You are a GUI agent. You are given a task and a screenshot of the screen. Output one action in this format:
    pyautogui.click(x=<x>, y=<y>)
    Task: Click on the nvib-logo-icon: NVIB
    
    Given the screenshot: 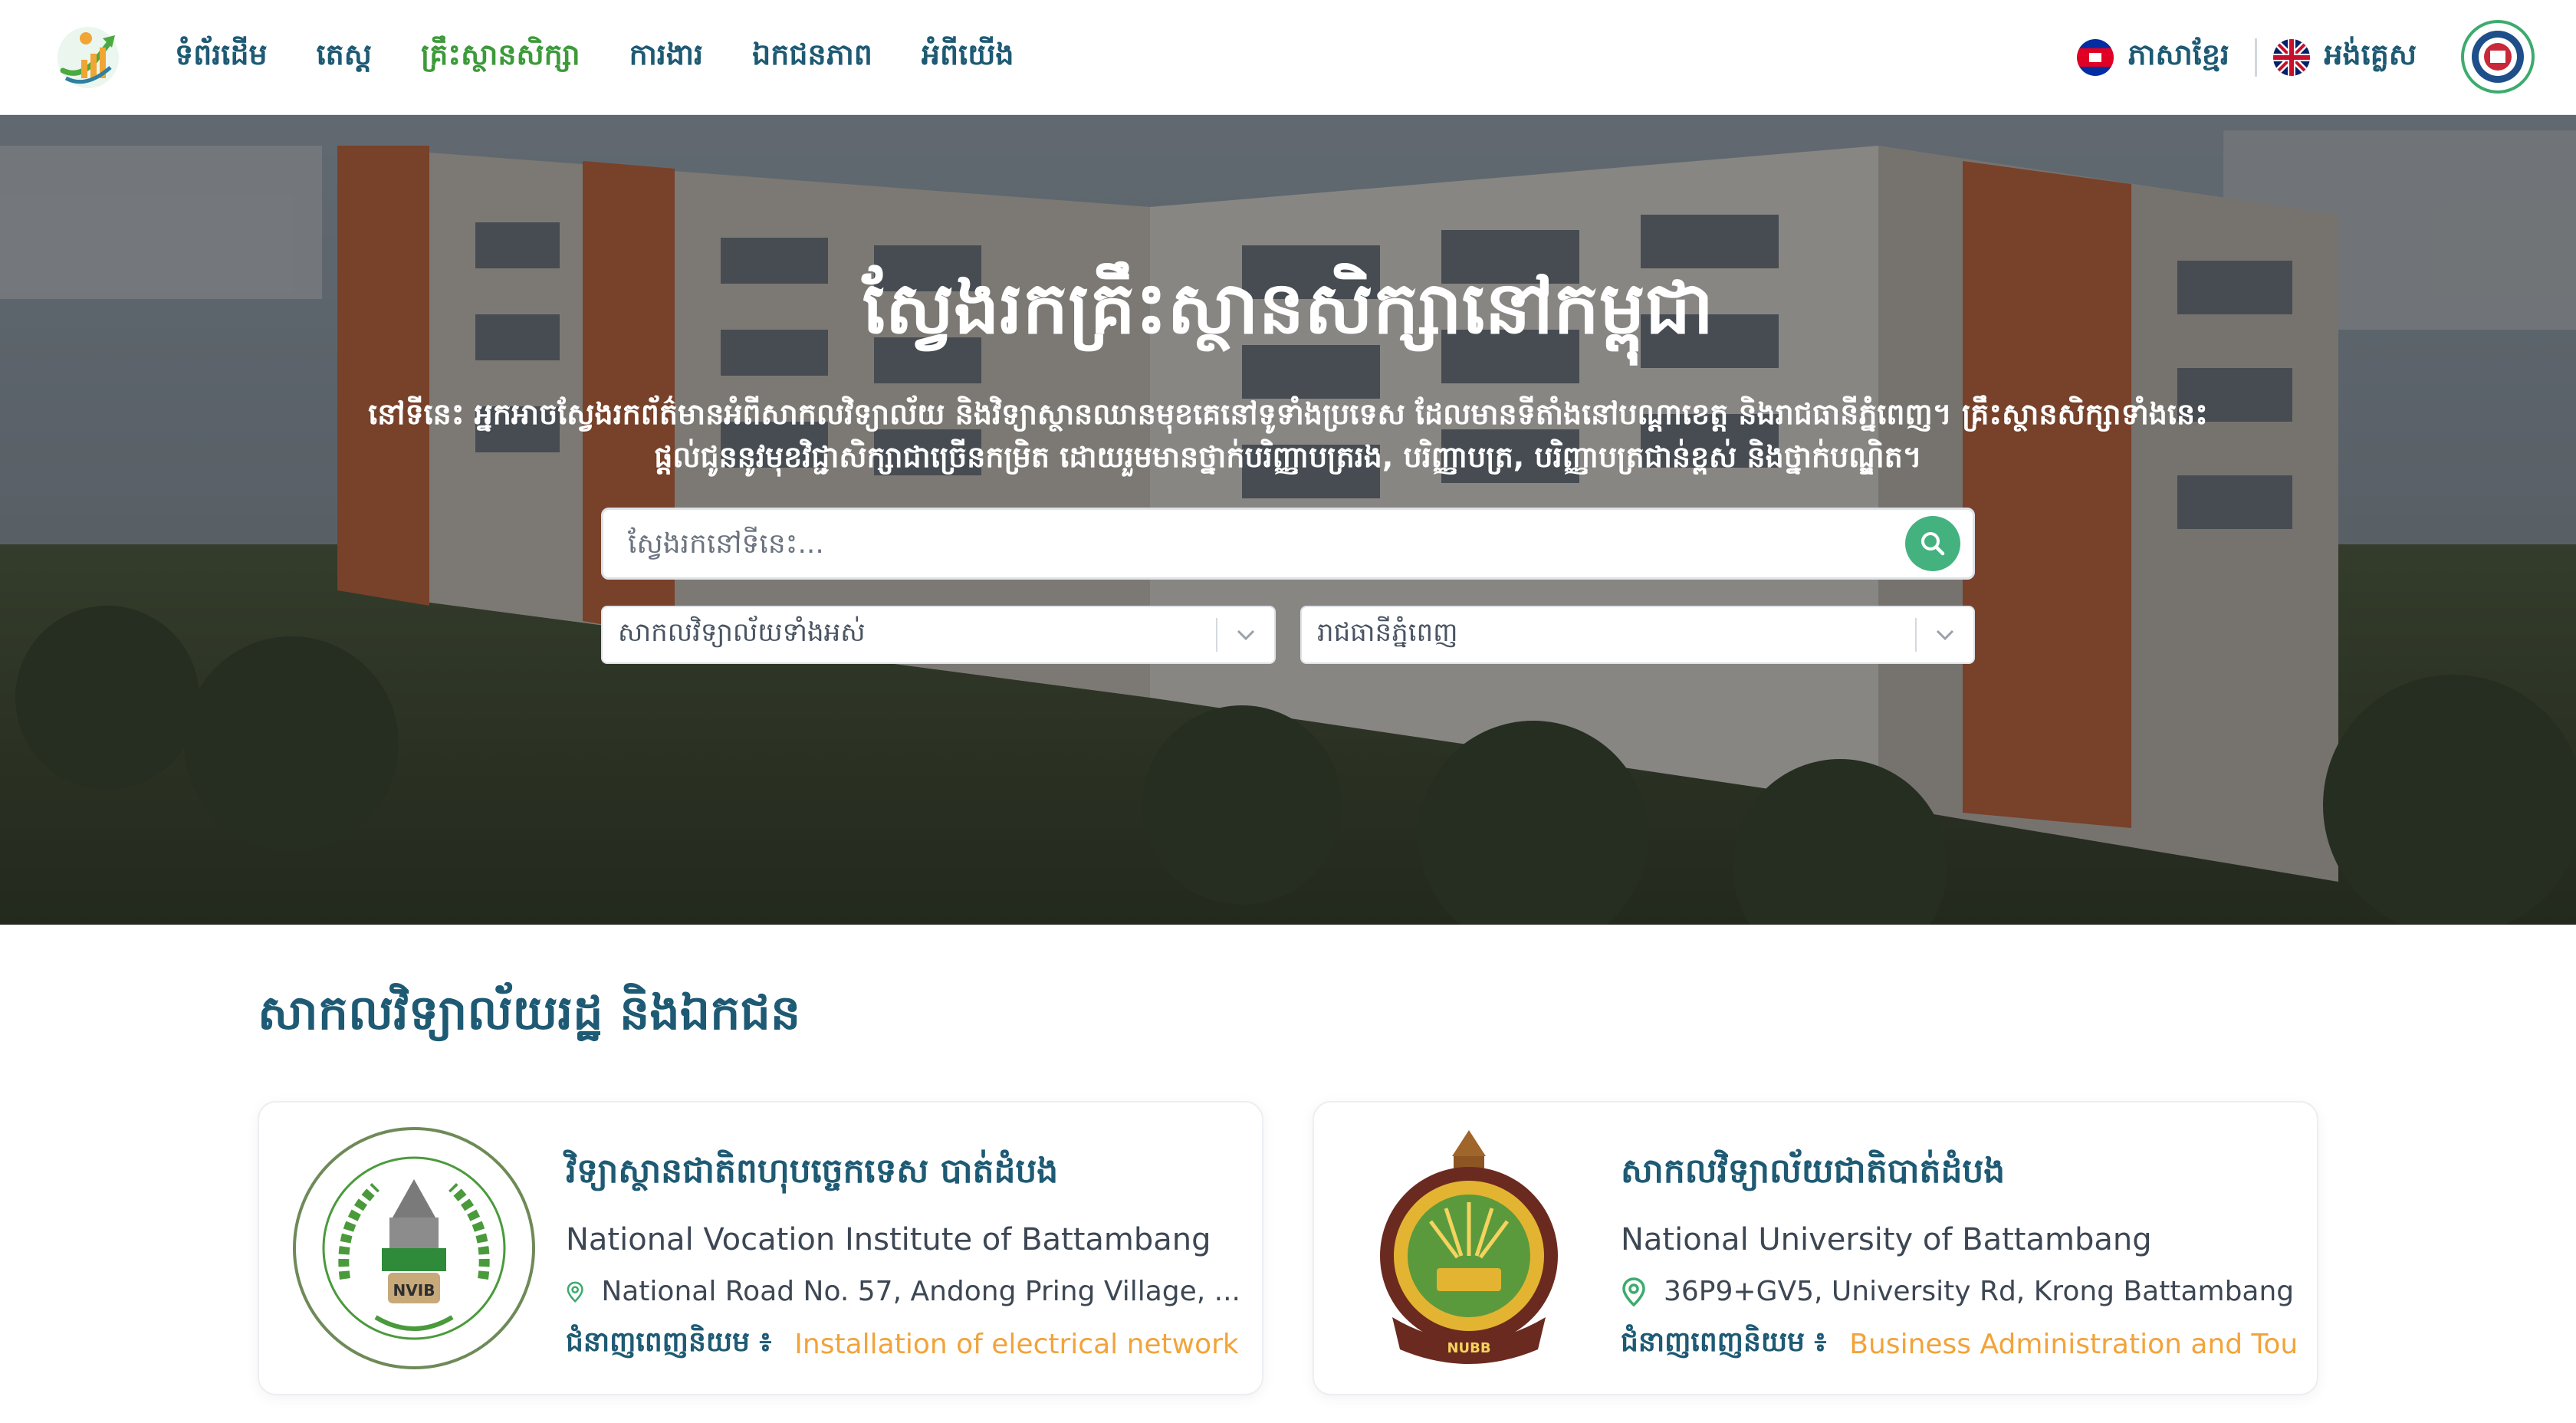 What is the action you would take?
    pyautogui.click(x=414, y=1248)
    